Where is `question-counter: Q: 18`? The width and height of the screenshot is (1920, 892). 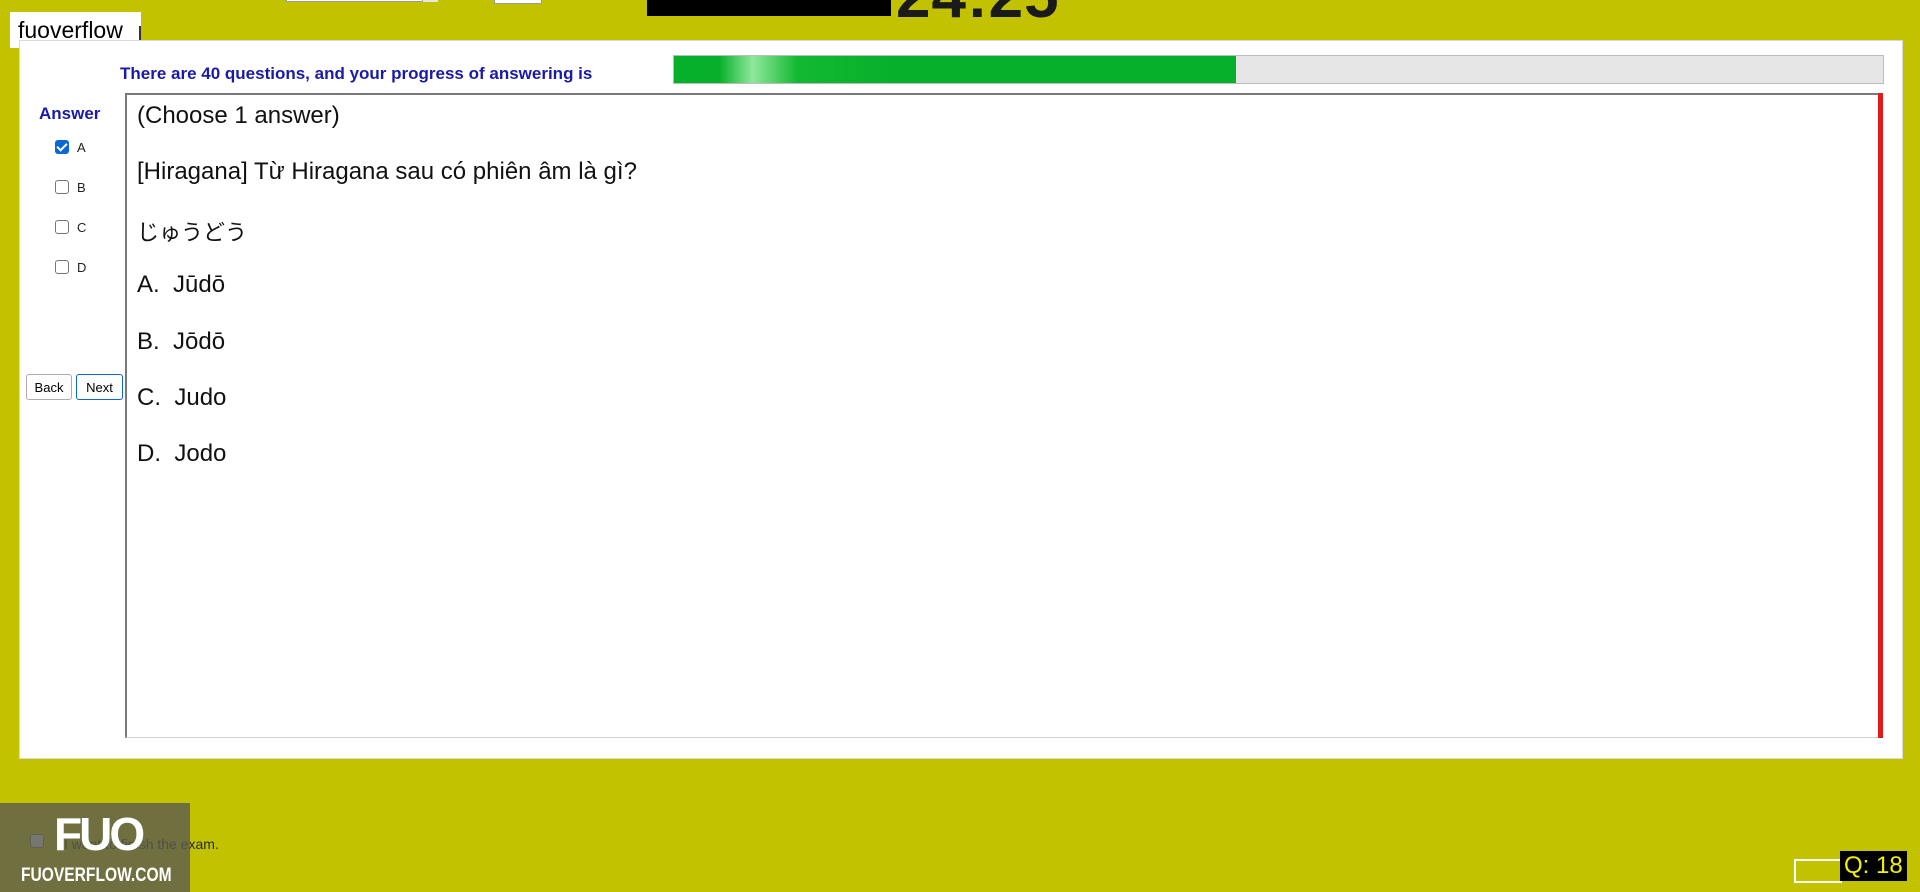 question-counter: Q: 18 is located at coordinates (1873, 866).